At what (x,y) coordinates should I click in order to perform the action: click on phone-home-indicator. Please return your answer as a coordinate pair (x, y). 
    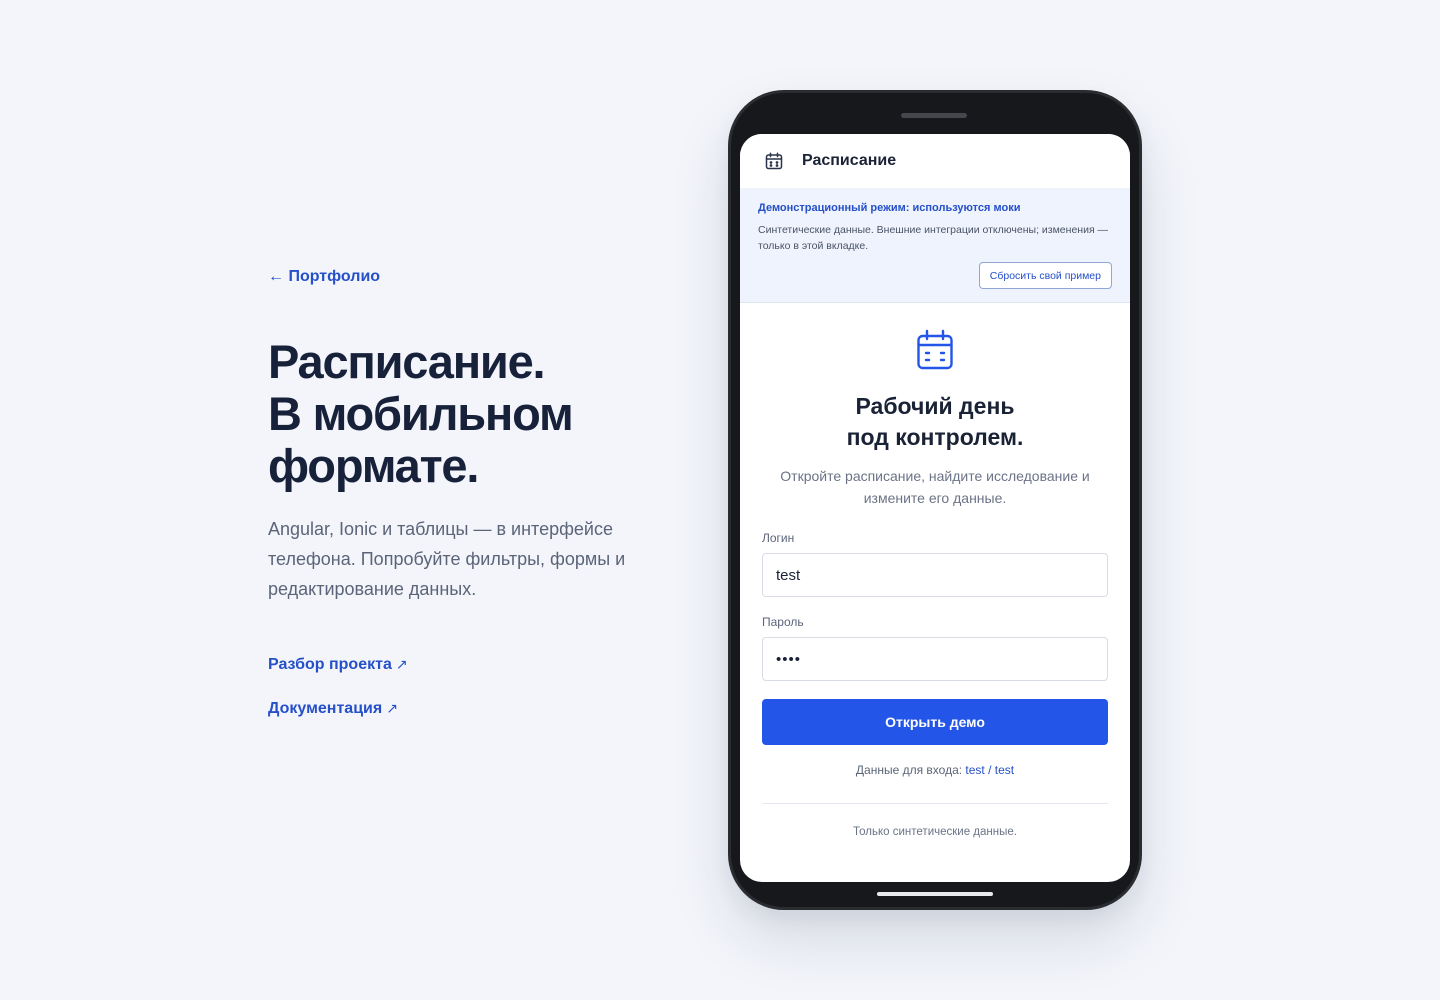
    Looking at the image, I should click on (935, 894).